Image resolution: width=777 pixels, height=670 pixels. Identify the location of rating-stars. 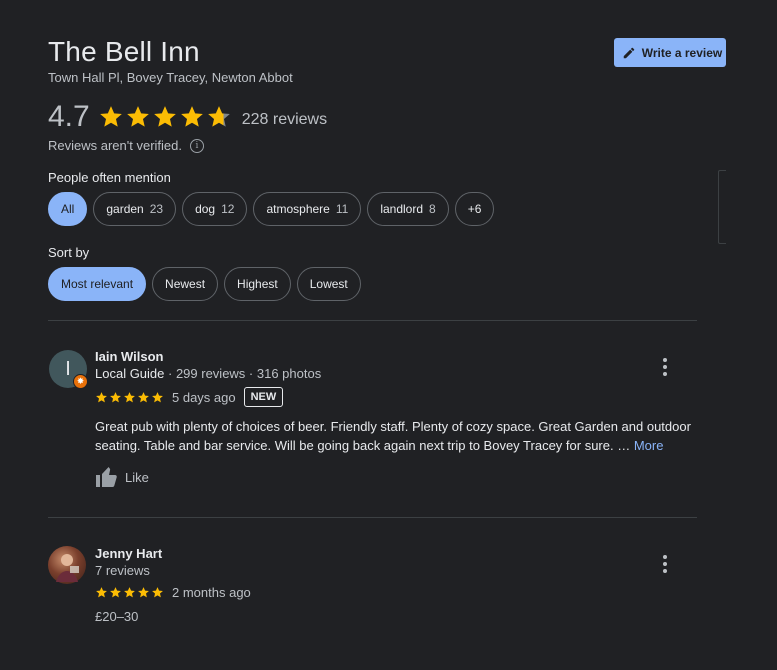
(165, 117).